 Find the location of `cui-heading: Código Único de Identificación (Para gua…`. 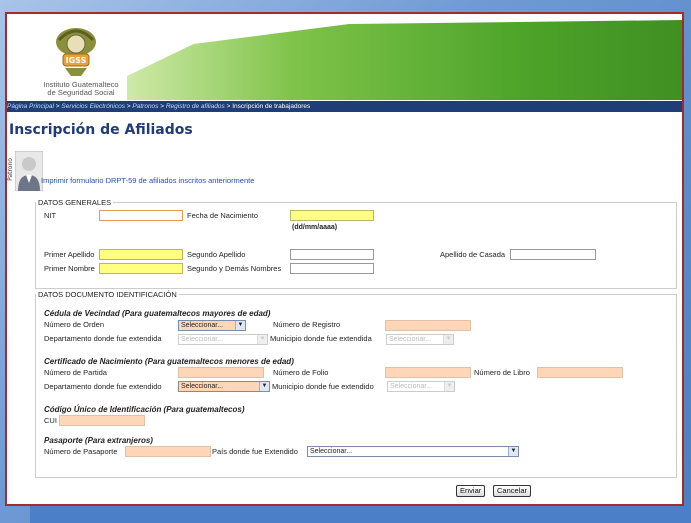

cui-heading: Código Único de Identificación (Para gua… is located at coordinates (144, 409).